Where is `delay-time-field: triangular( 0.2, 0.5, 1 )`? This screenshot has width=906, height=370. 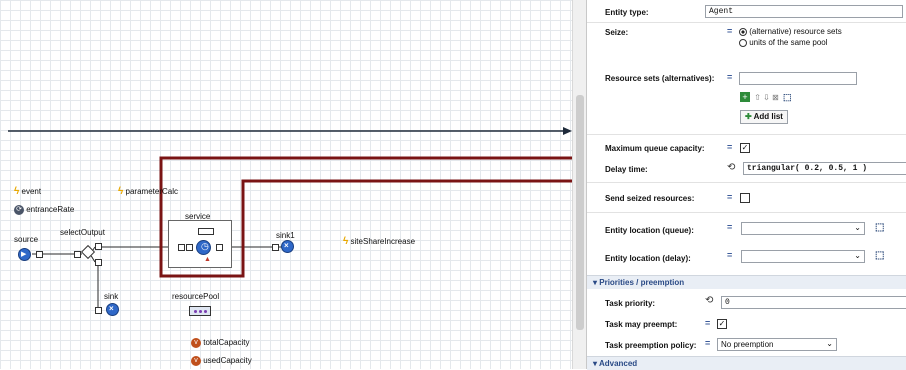
delay-time-field: triangular( 0.2, 0.5, 1 ) is located at coordinates (824, 168).